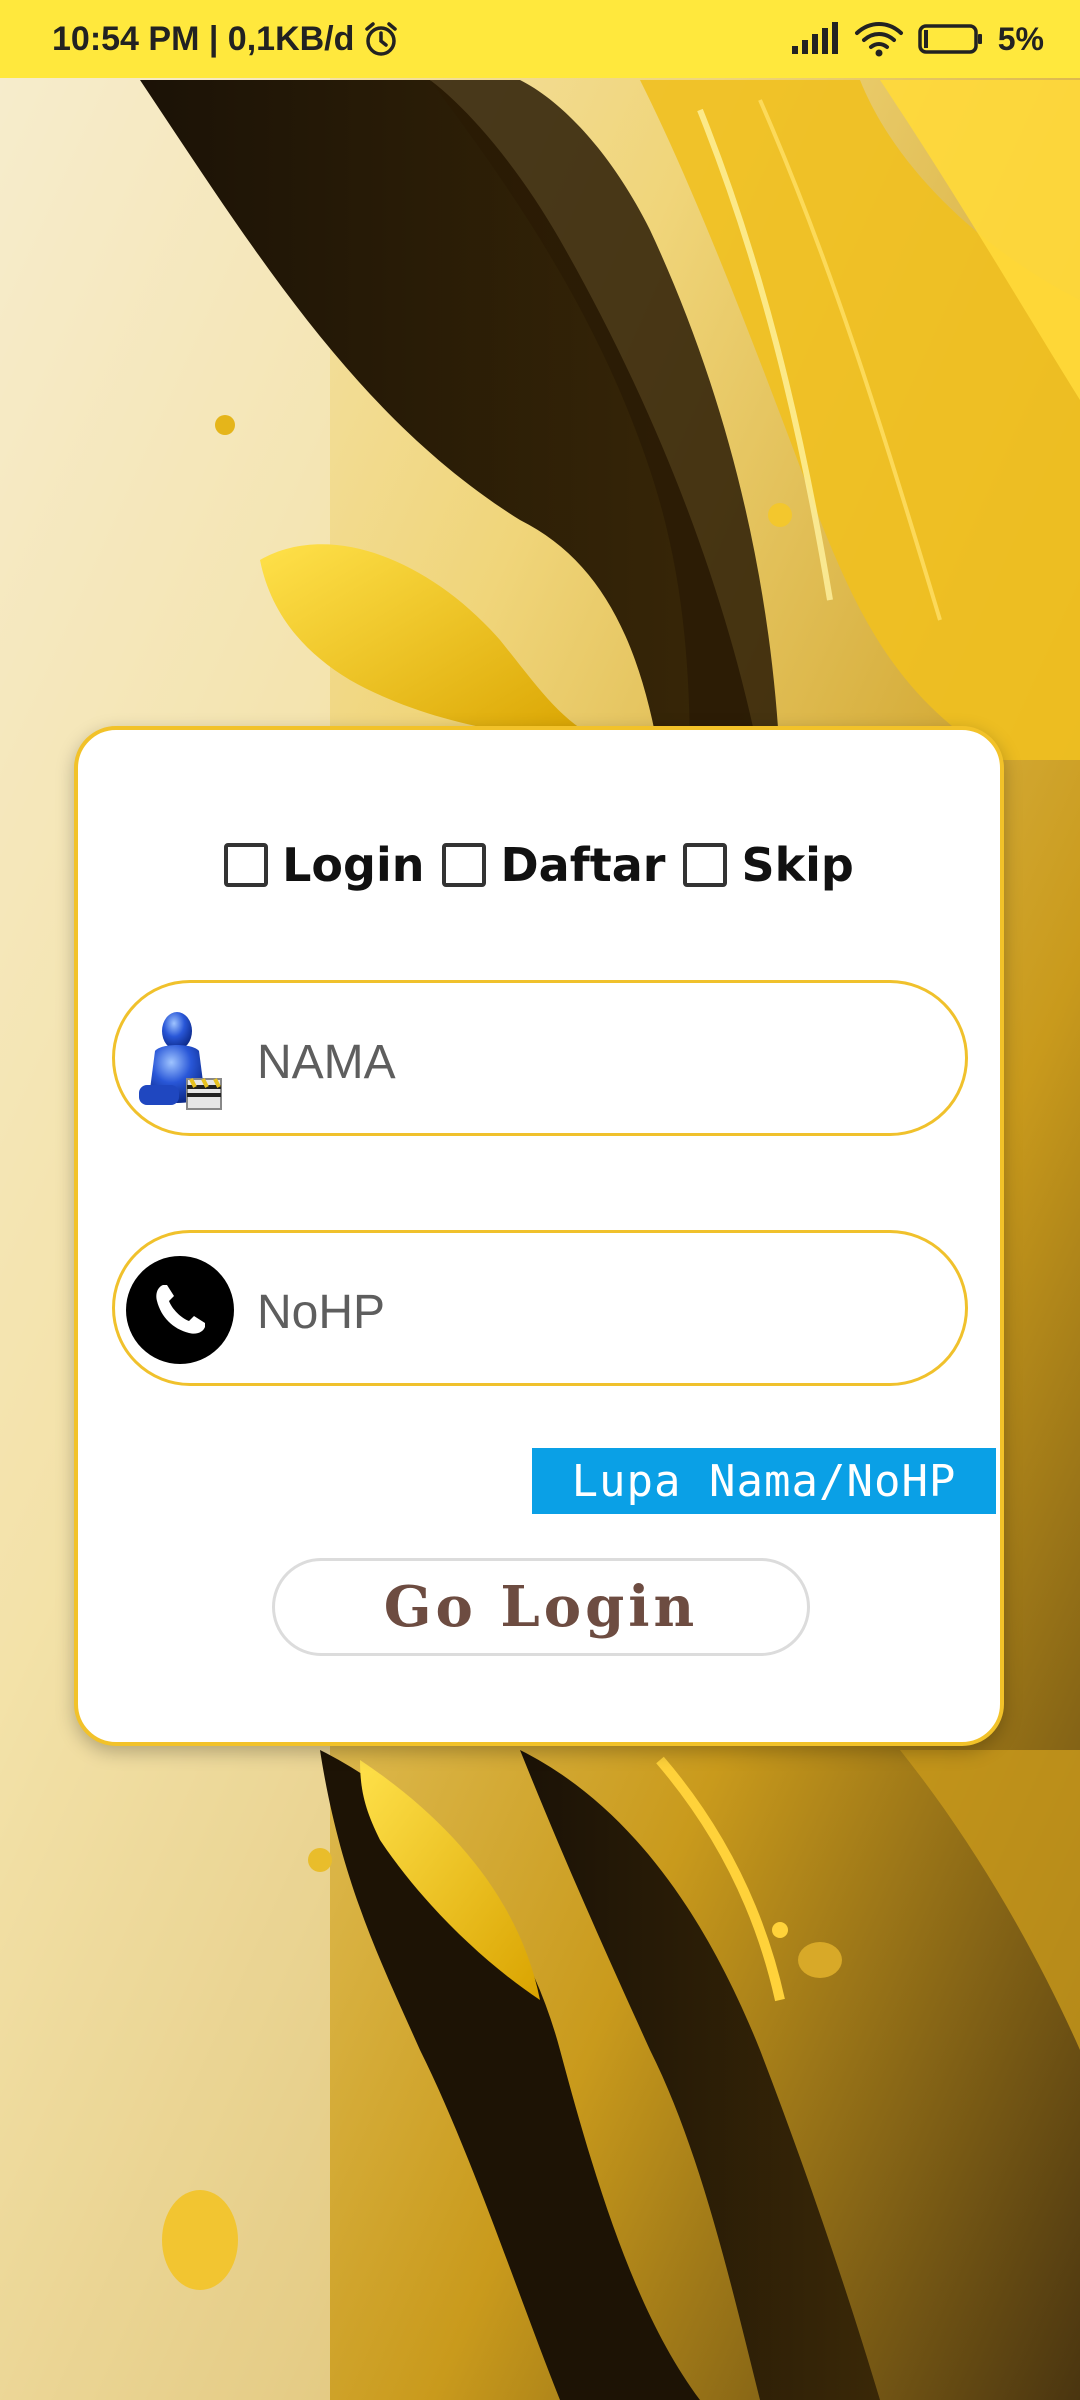 Image resolution: width=1080 pixels, height=2400 pixels. Describe the element at coordinates (764, 1481) in the screenshot. I see `forgot-credentials-link: Lupa Nama/NoHP` at that location.